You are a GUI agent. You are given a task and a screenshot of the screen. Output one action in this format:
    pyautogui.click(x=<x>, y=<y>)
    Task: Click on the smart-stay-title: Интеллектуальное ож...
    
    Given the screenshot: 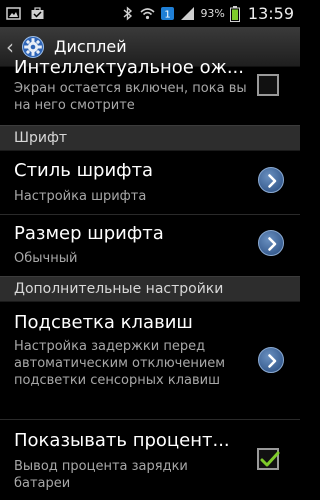 What is the action you would take?
    pyautogui.click(x=129, y=67)
    